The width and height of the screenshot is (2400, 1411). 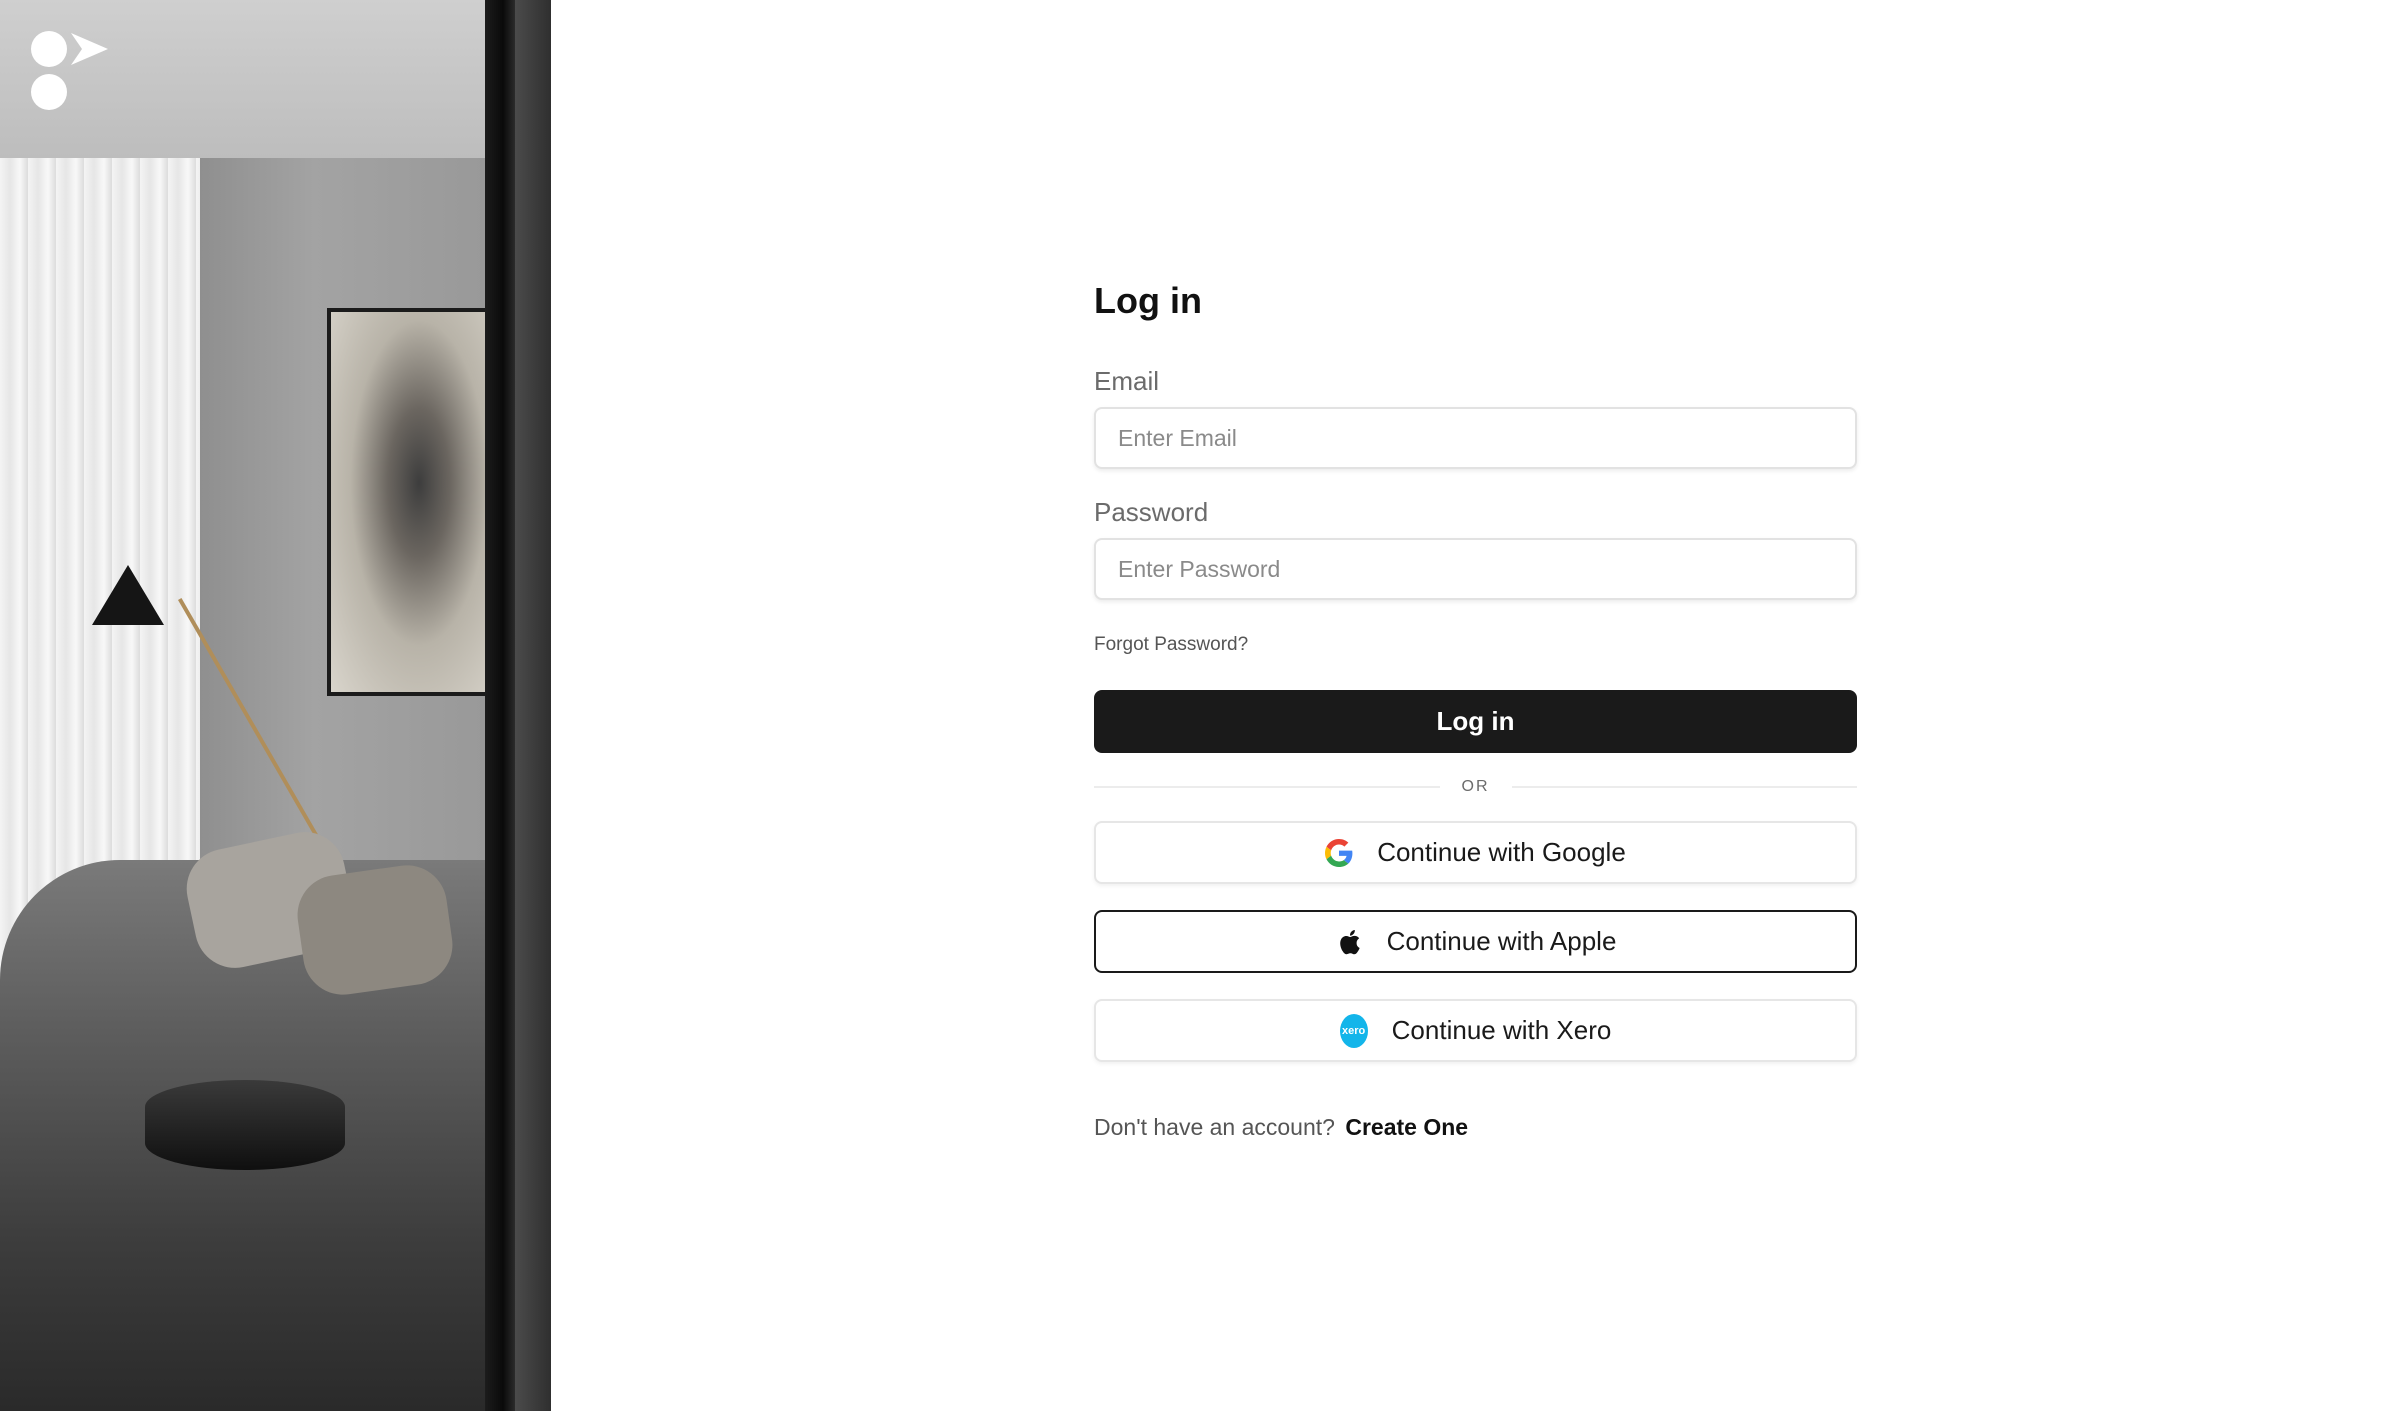 I want to click on continue-with-xero-button: xero Continue with Xero, so click(x=1475, y=1030).